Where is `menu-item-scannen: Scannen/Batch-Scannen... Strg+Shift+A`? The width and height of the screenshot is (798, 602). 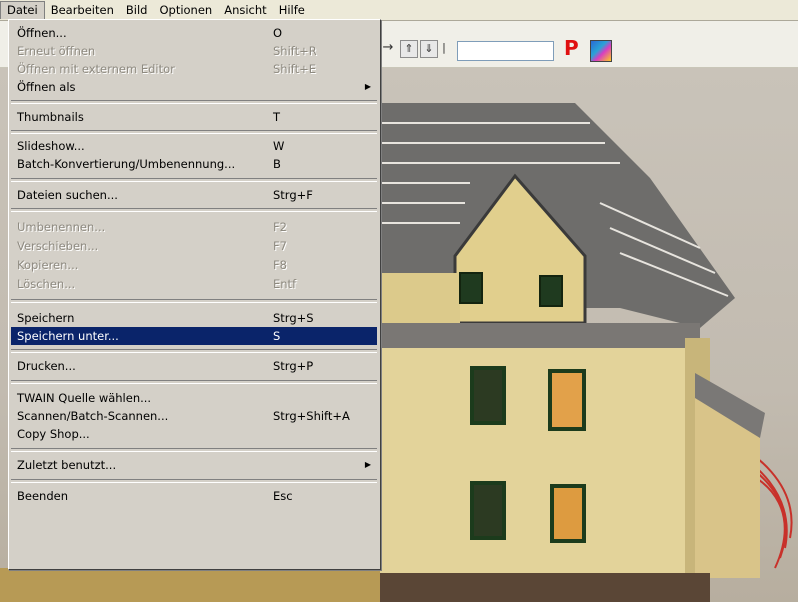 menu-item-scannen: Scannen/Batch-Scannen... Strg+Shift+A is located at coordinates (194, 416).